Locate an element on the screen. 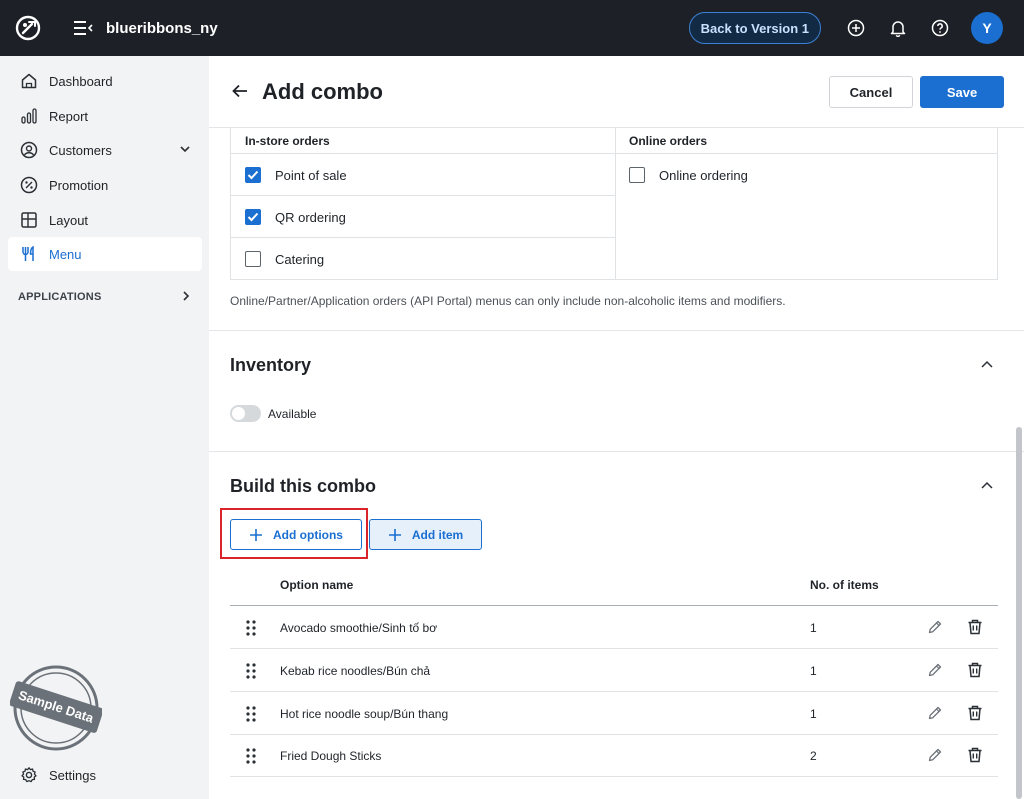  sidebar-item-label: Layout is located at coordinates (69, 220).